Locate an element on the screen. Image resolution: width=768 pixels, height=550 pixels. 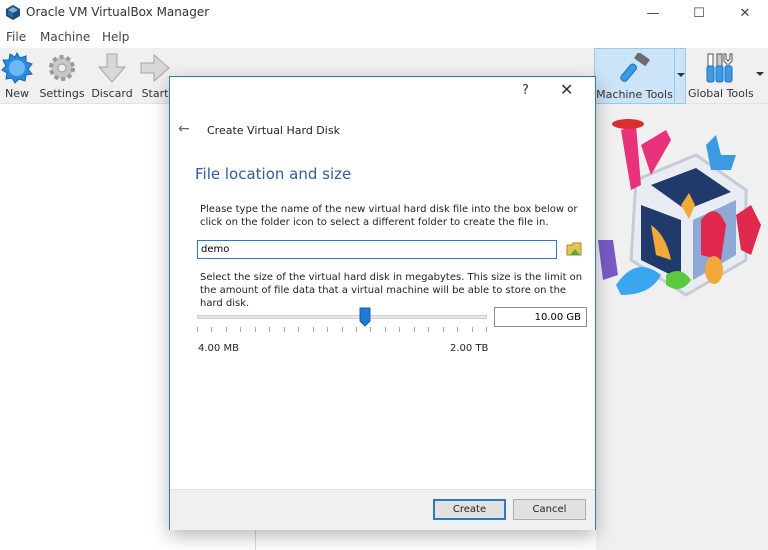
menu-bar: File Machine Help is located at coordinates (384, 37).